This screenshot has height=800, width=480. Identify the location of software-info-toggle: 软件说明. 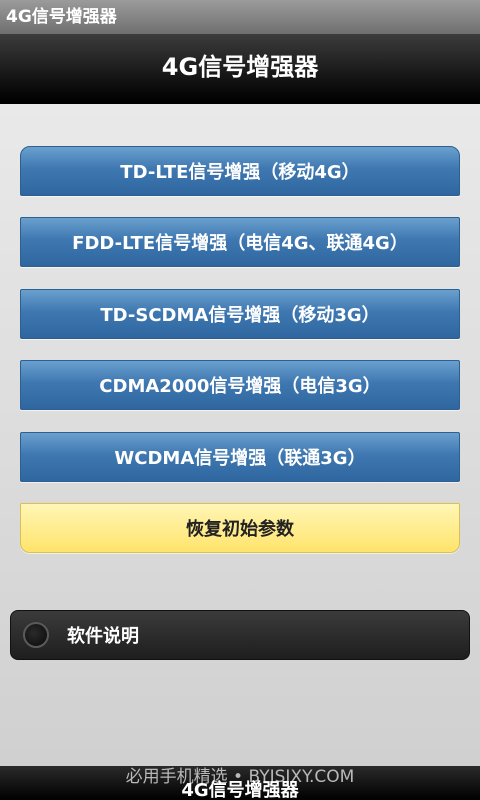
(240, 635).